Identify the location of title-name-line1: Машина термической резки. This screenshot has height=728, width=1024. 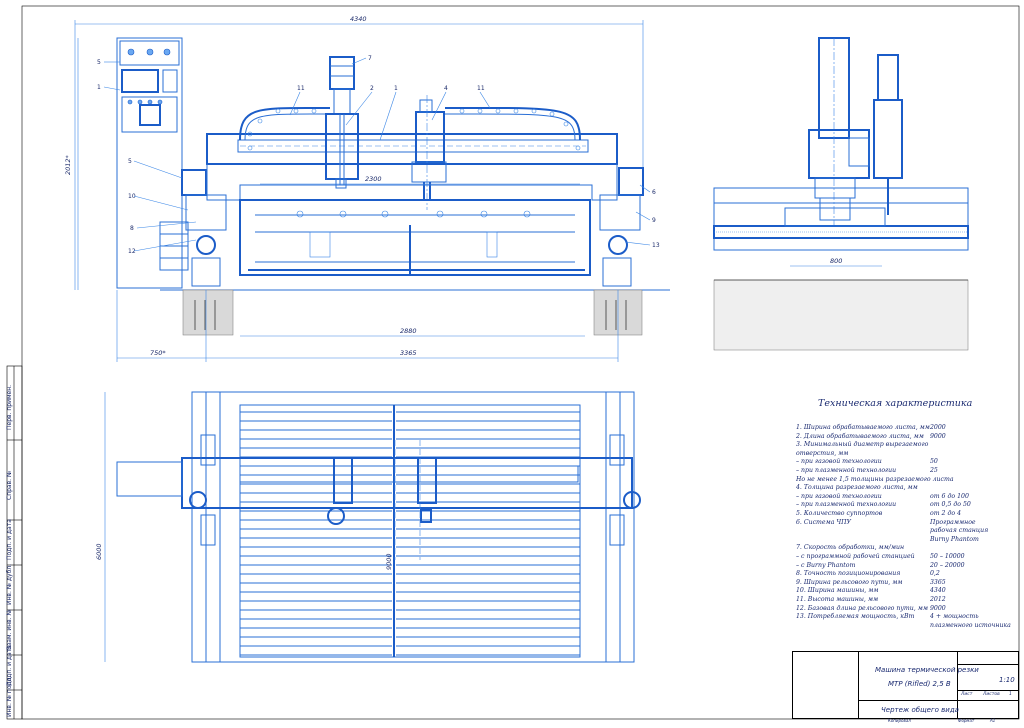
(927, 670).